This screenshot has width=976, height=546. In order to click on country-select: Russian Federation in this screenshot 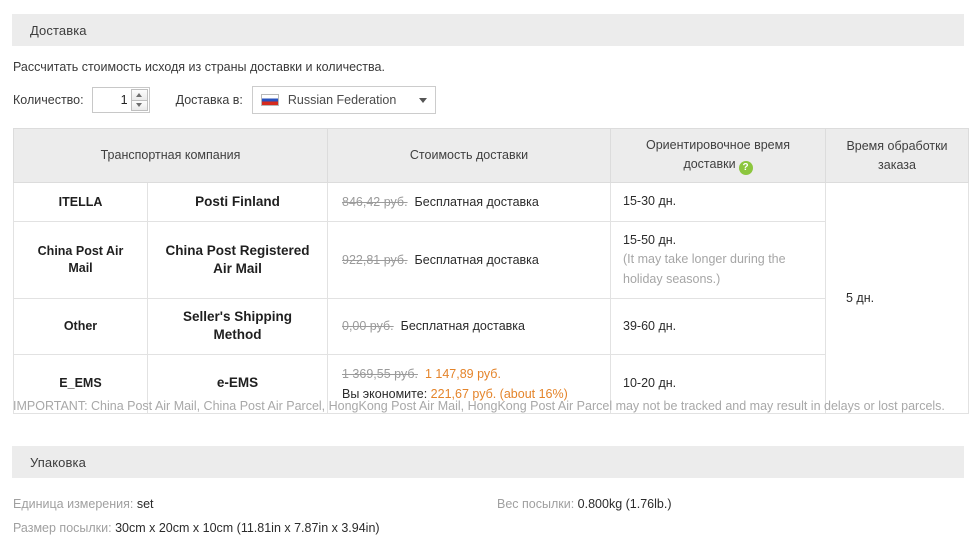, I will do `click(343, 100)`.